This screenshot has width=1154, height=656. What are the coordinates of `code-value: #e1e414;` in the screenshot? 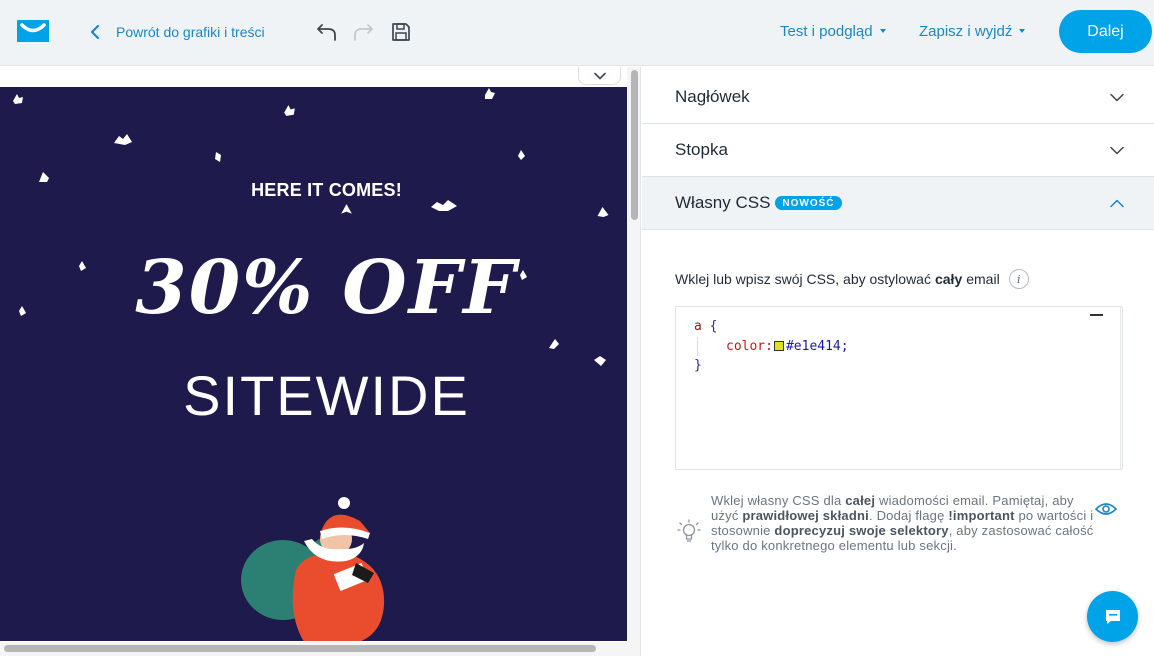 It's located at (817, 346).